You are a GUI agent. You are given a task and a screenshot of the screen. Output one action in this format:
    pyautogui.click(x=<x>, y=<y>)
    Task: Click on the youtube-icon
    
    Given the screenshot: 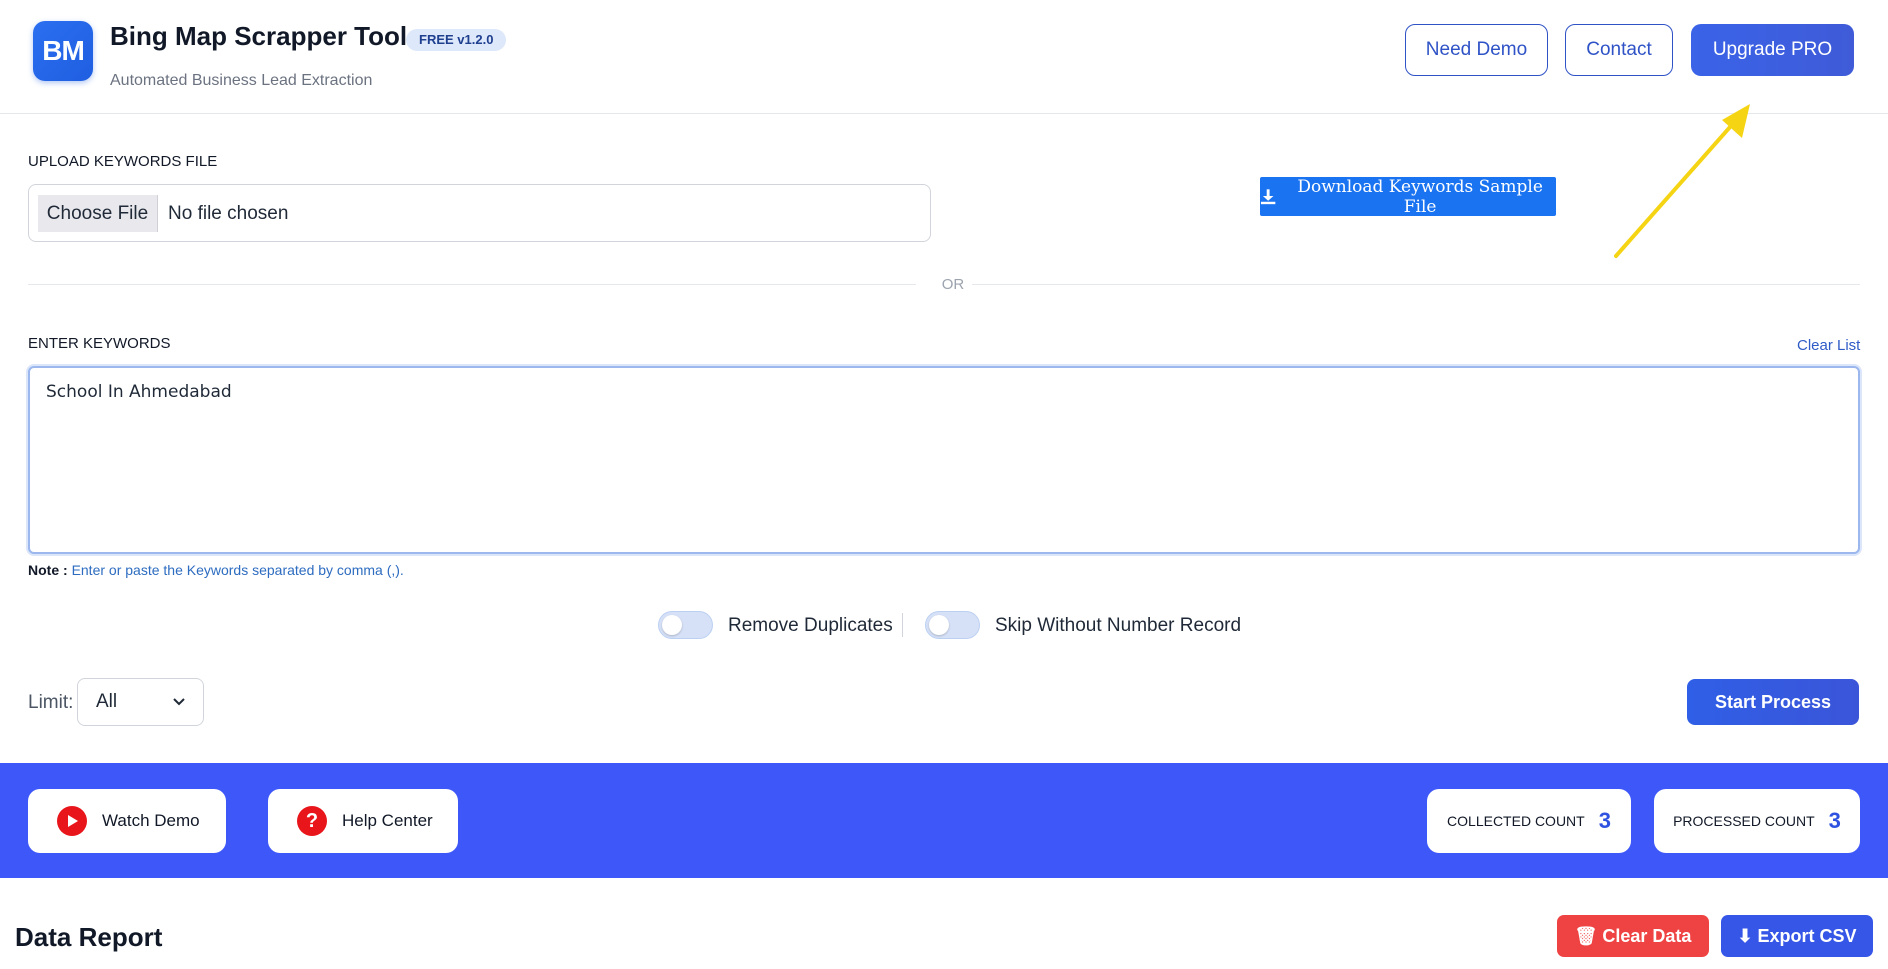 What is the action you would take?
    pyautogui.click(x=72, y=821)
    